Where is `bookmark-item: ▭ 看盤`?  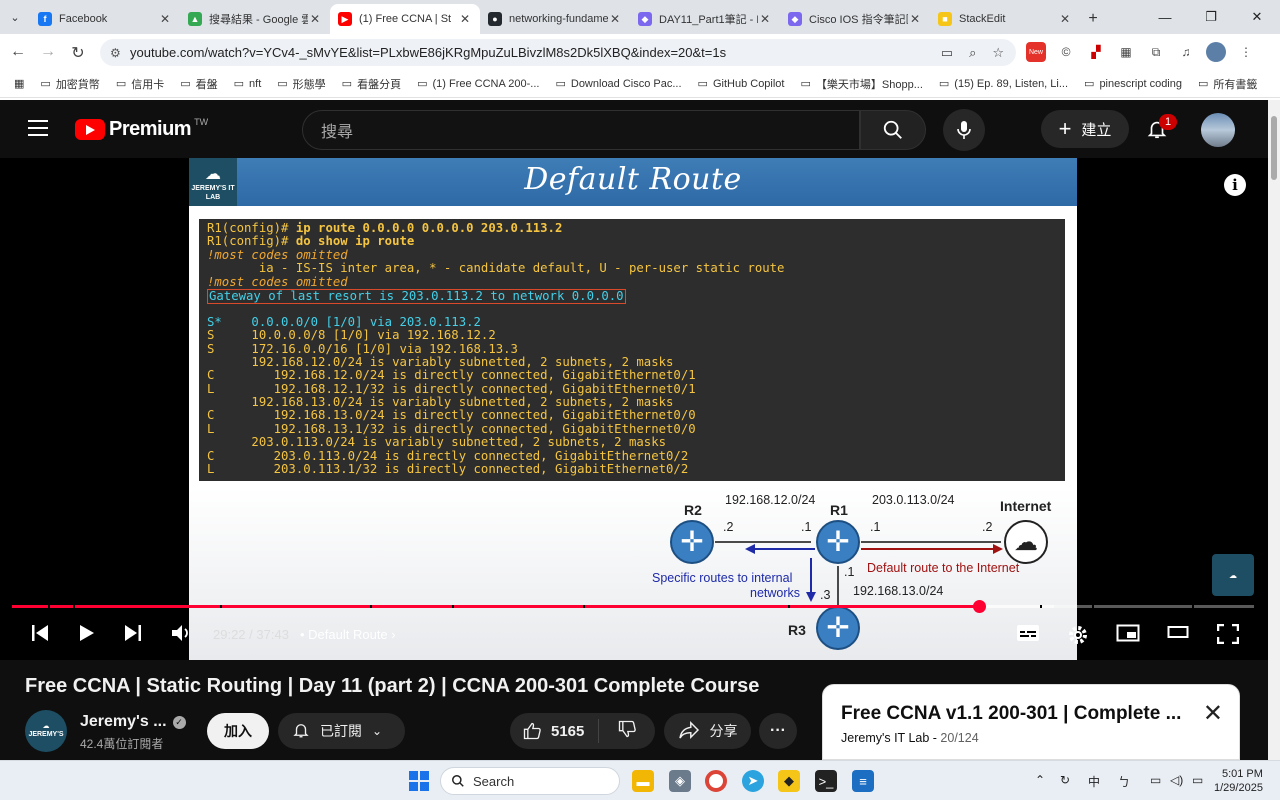
bookmark-item: ▭ 看盤 is located at coordinates (198, 84).